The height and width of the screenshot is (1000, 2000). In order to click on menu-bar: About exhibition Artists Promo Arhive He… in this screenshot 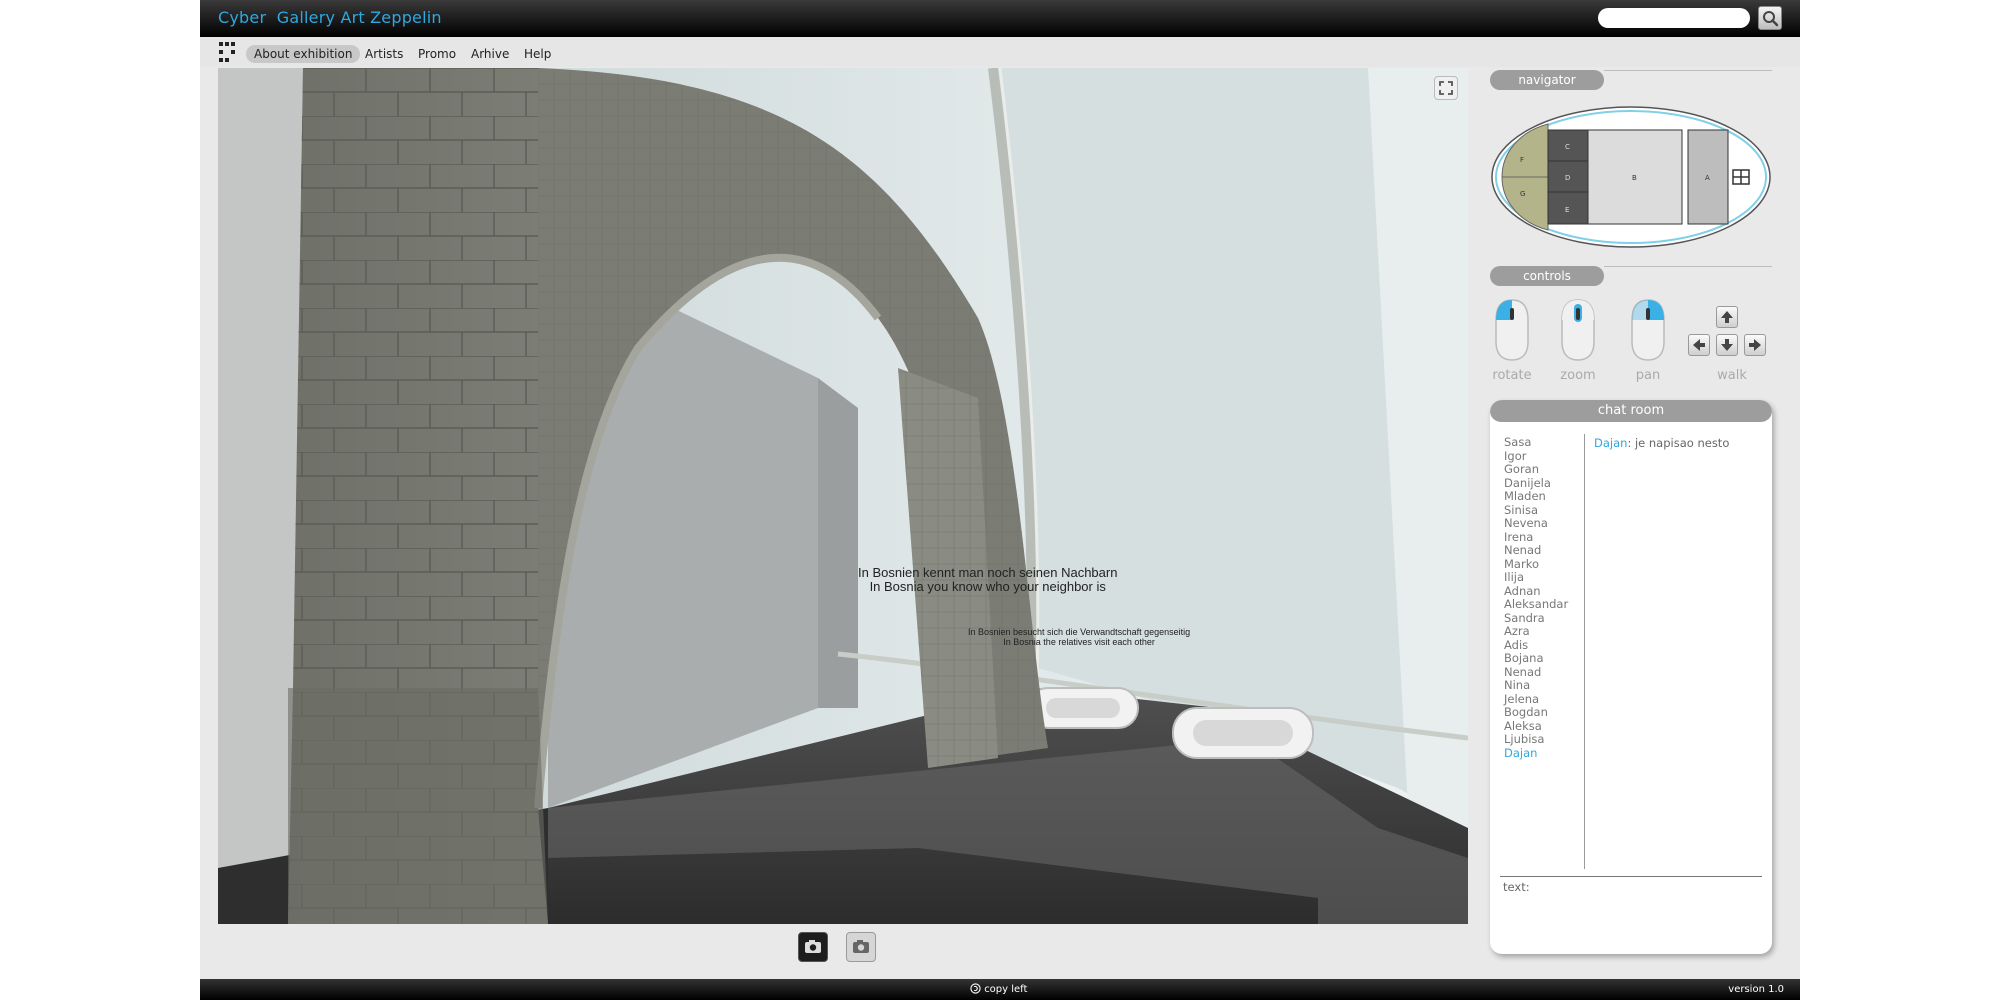, I will do `click(1000, 52)`.